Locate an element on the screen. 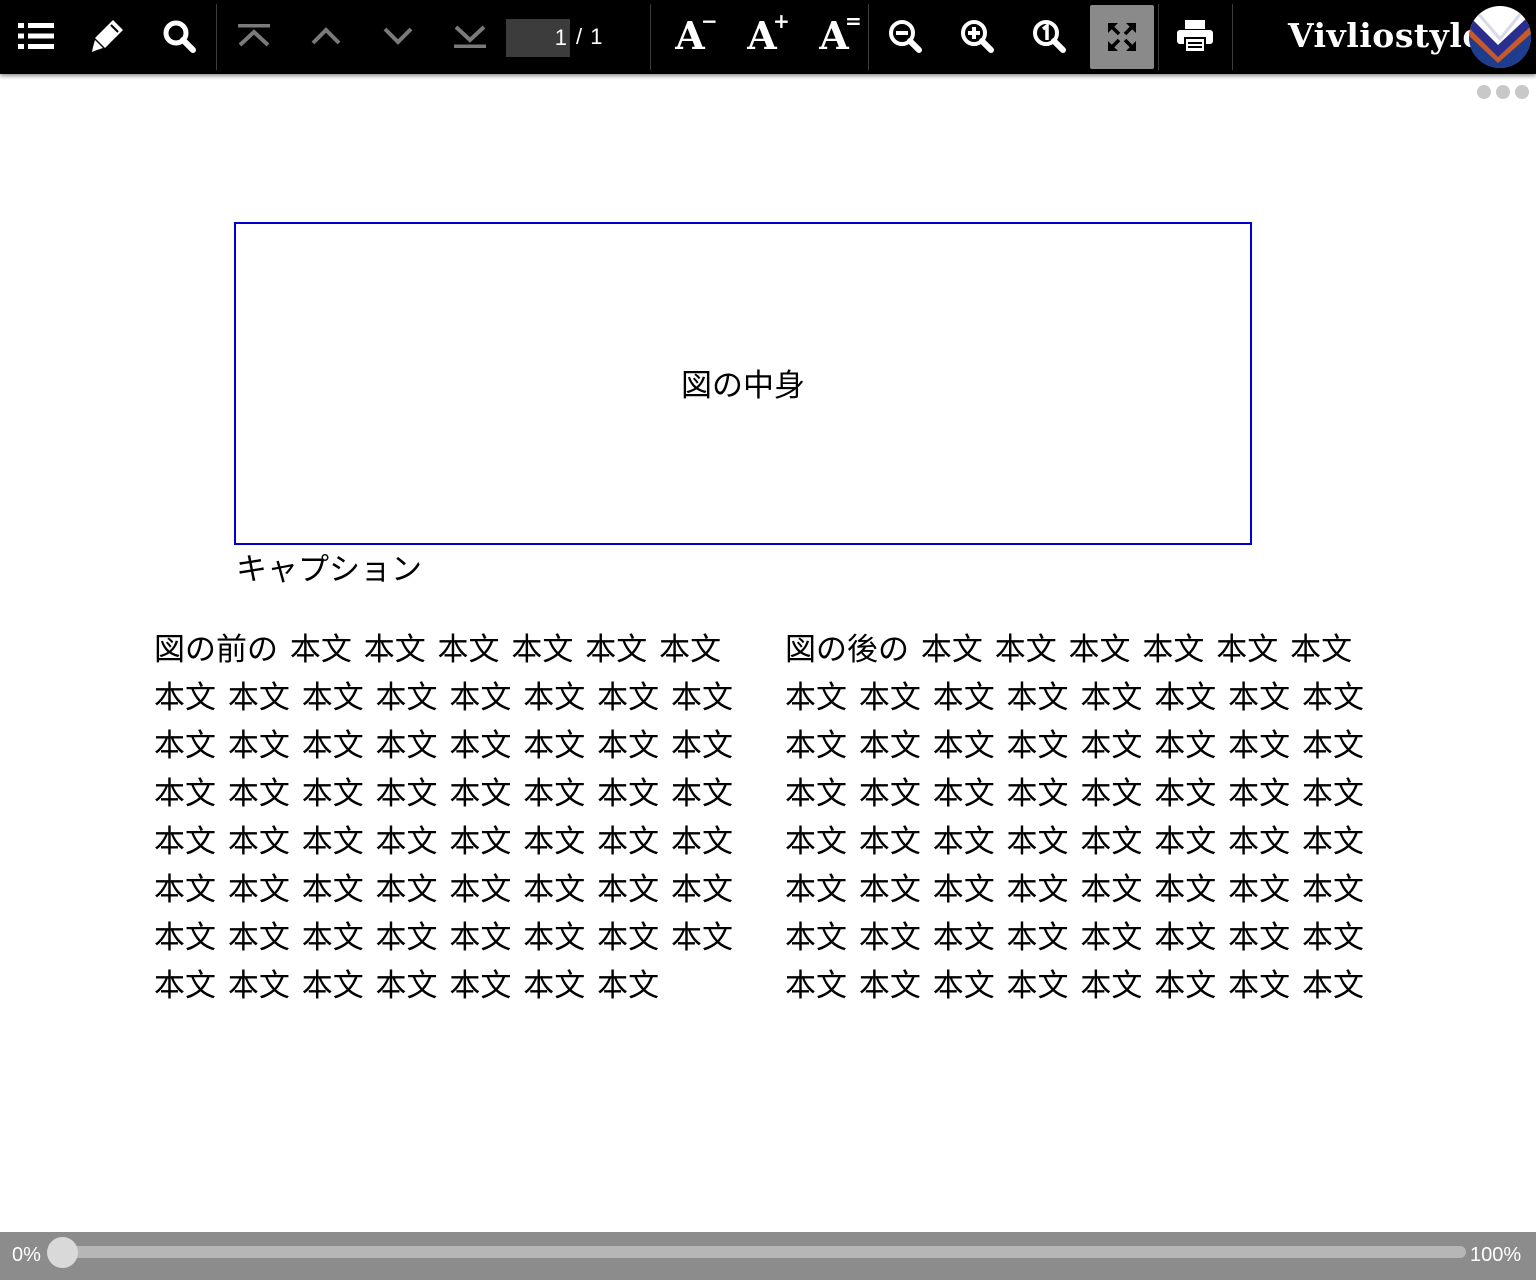 This screenshot has width=1536, height=1280. zoom-in-icon is located at coordinates (977, 36).